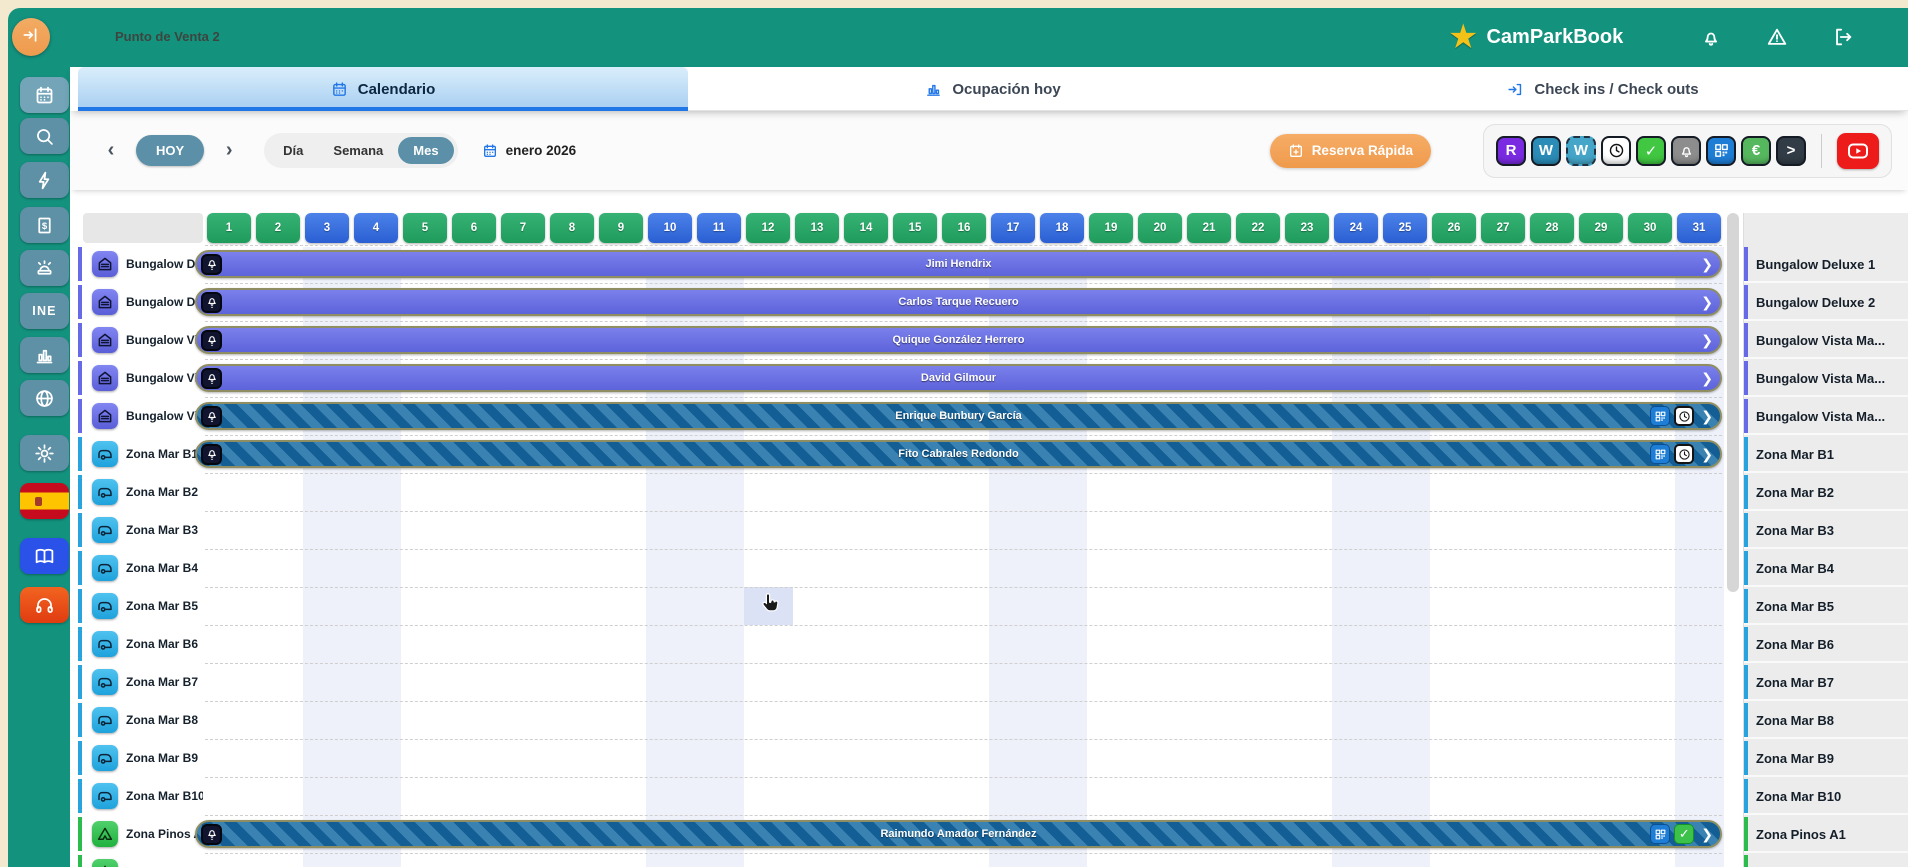  Describe the element at coordinates (964, 228) in the screenshot. I see `day-header-tile: 16` at that location.